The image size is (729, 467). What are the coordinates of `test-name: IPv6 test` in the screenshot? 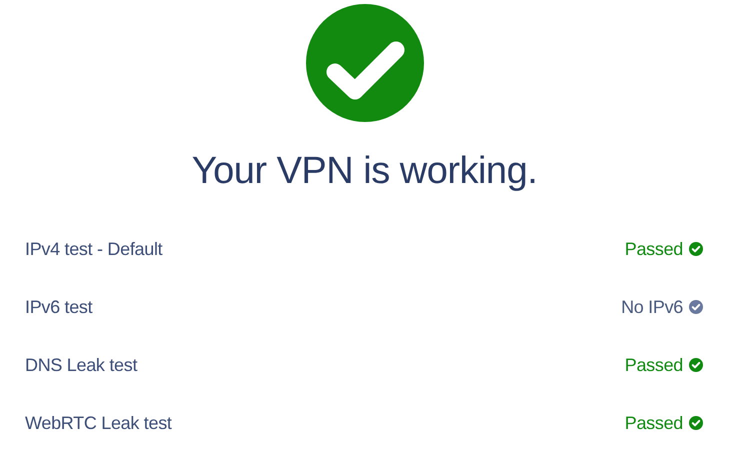 It's located at (58, 307).